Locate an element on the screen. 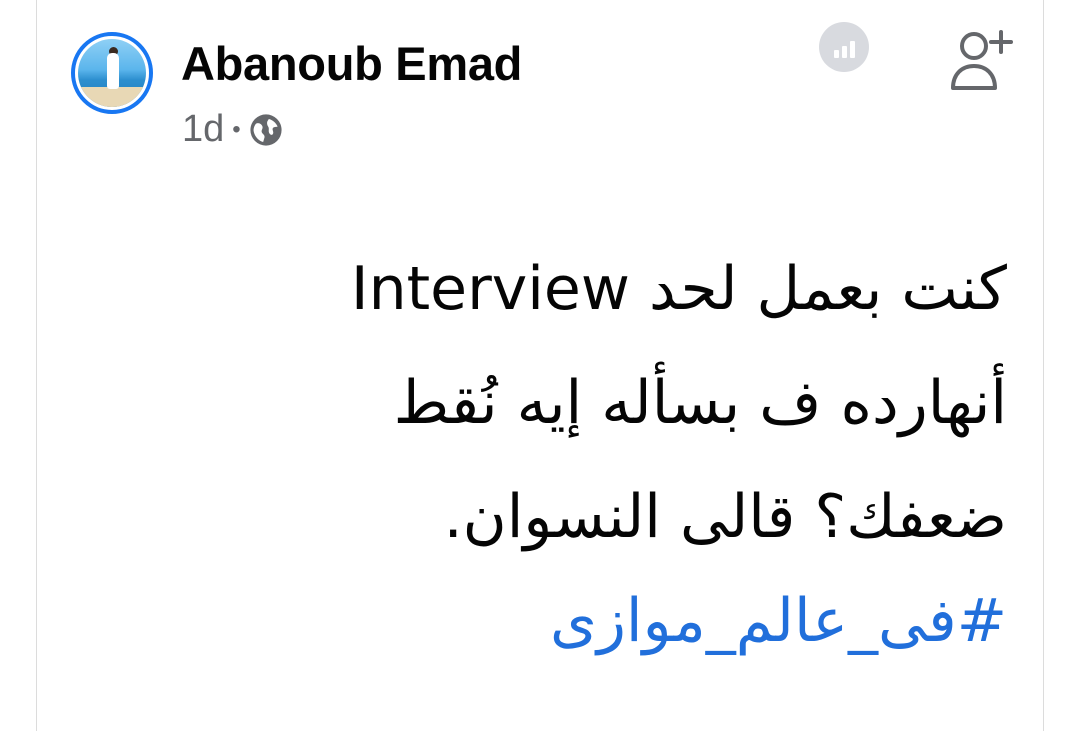 The width and height of the screenshot is (1080, 731). post-text-line: ضعفك؟ قالى النسوان. is located at coordinates (725, 517).